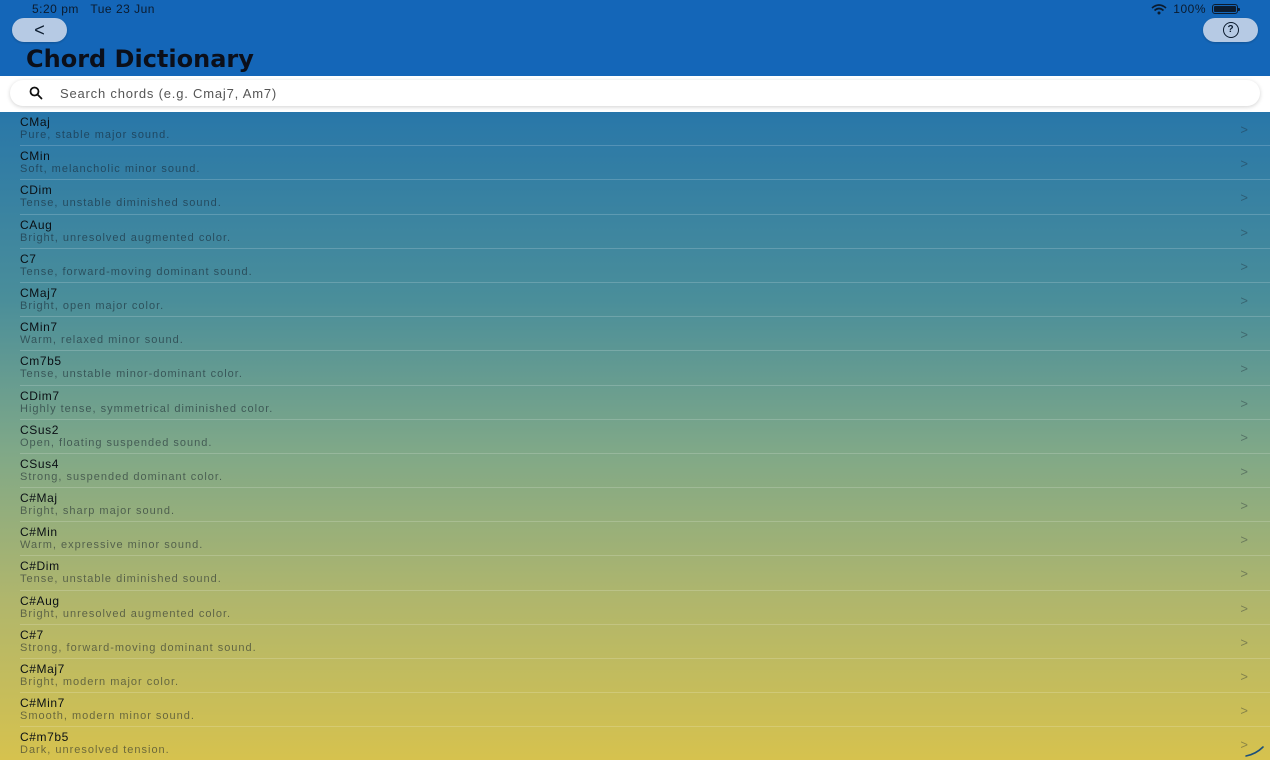 The height and width of the screenshot is (760, 1270). Describe the element at coordinates (36, 224) in the screenshot. I see `chord-name: CAug` at that location.